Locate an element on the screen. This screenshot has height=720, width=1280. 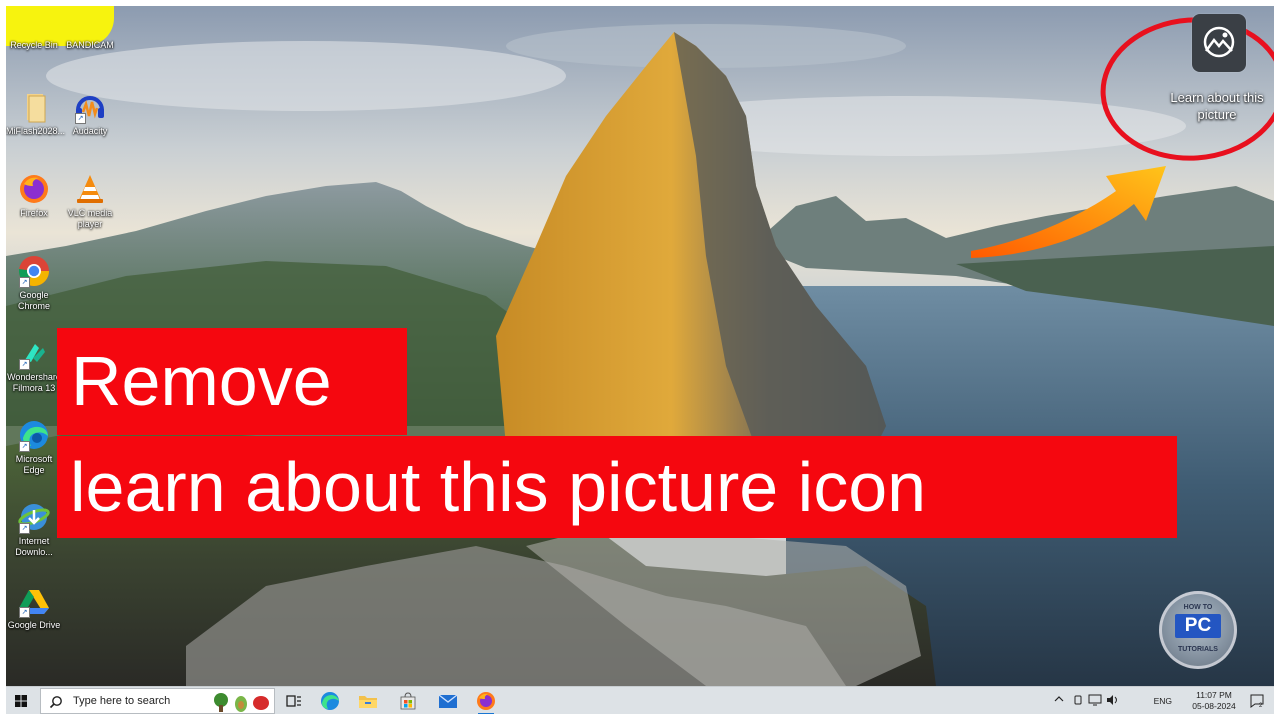
watermark-pc-text: PC is located at coordinates (1198, 626).